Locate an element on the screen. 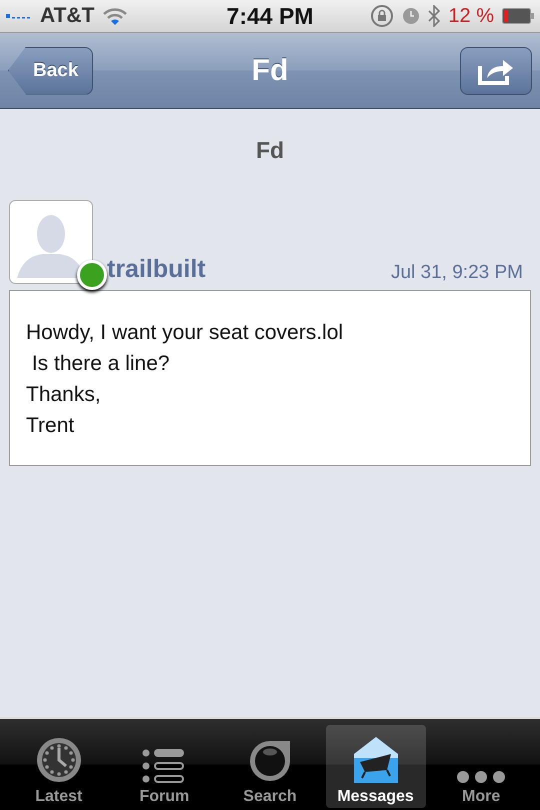  clock-icon is located at coordinates (58, 760).